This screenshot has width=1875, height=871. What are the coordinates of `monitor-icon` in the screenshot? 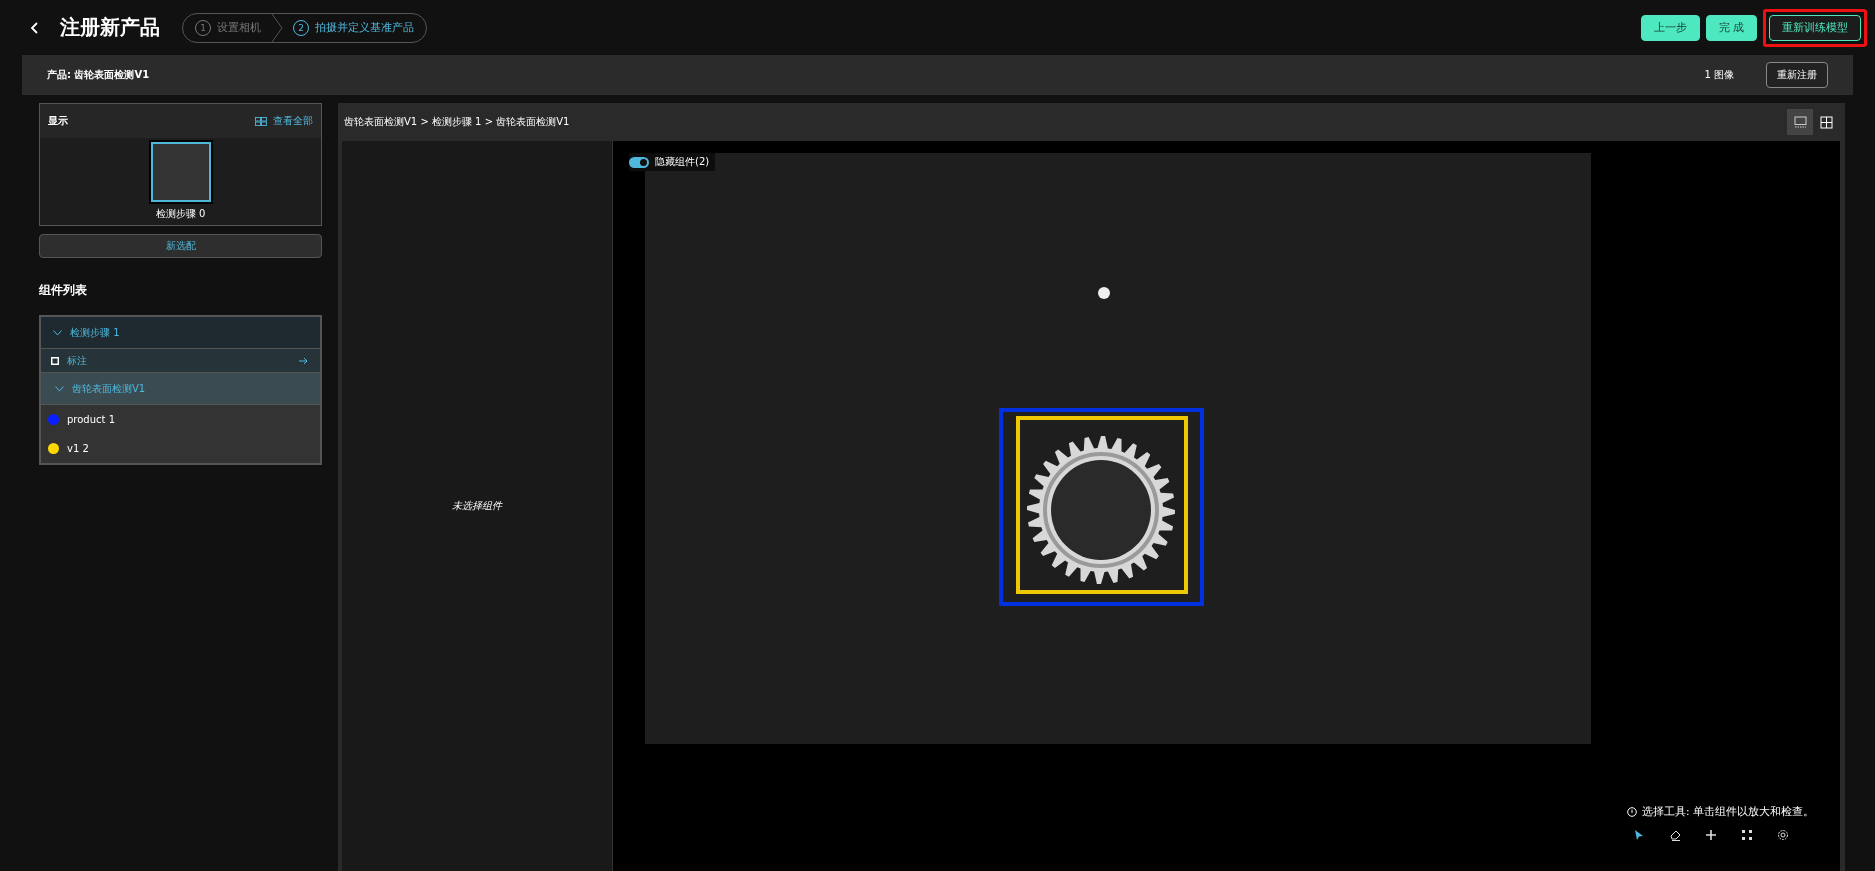 It's located at (1800, 122).